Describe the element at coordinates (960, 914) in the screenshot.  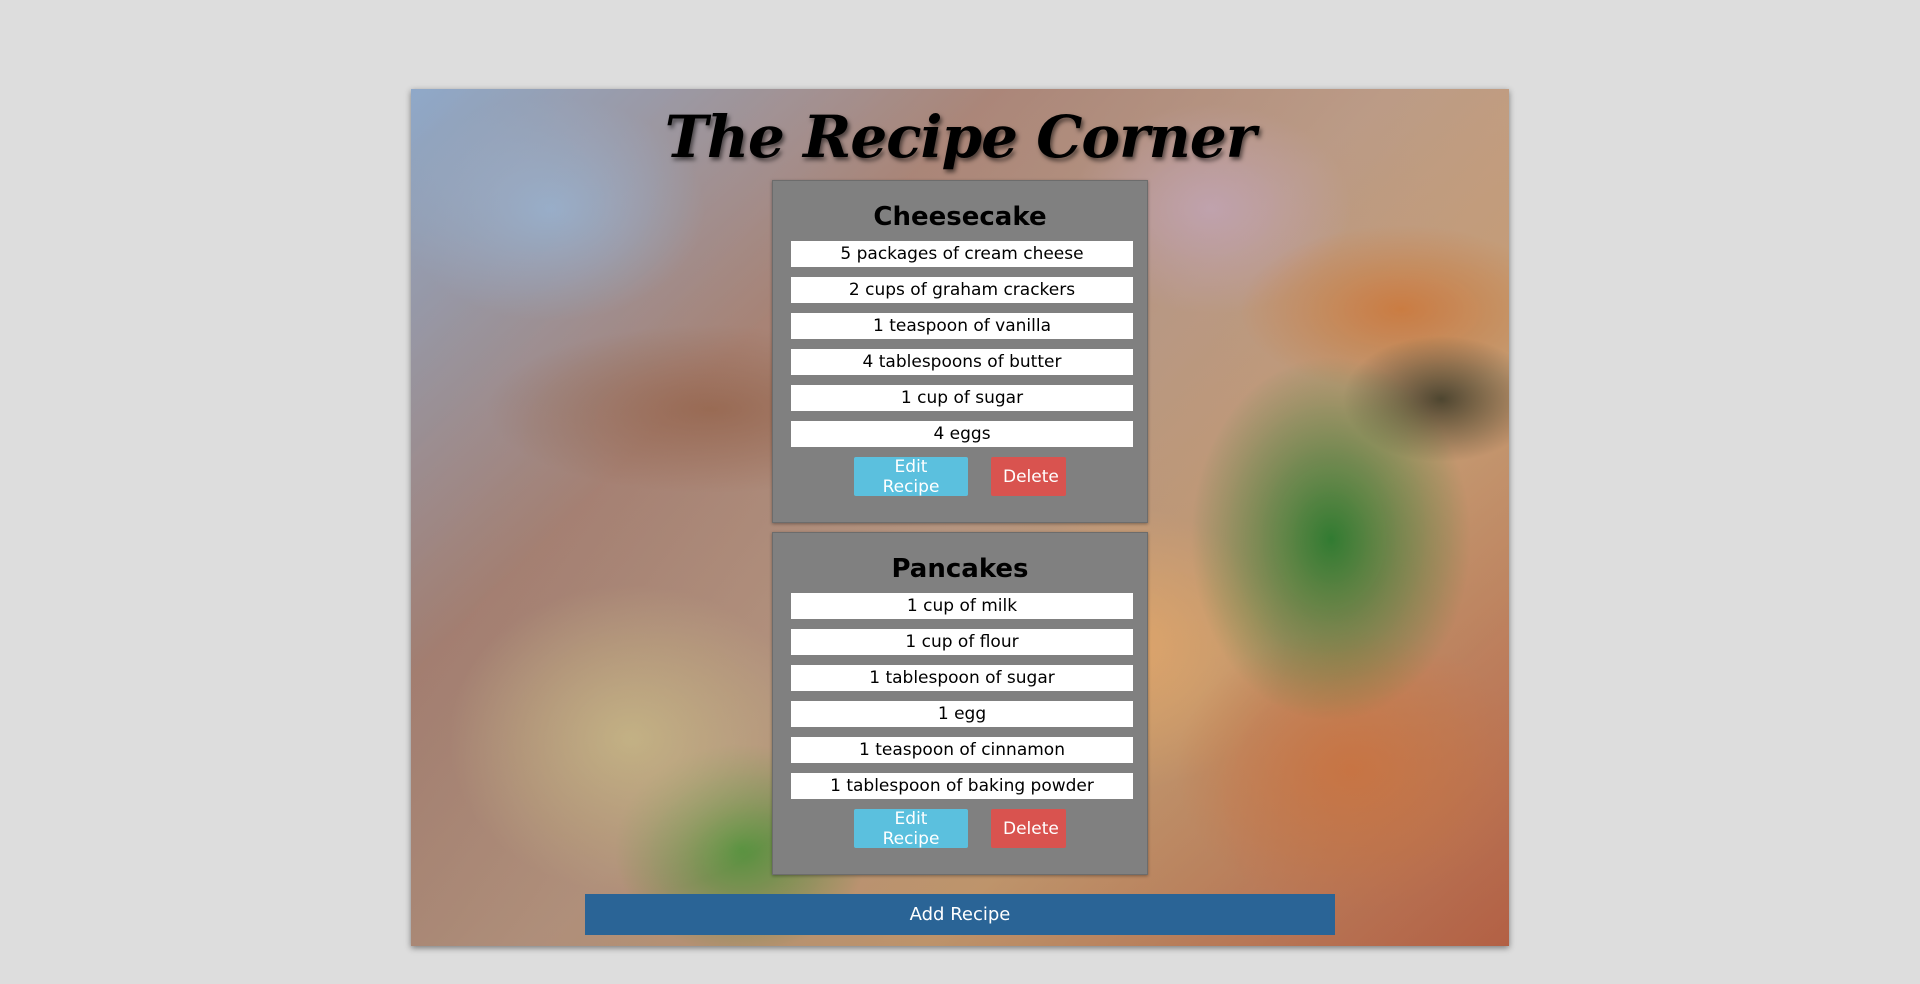
I see `add-recipe-button: Add Recipe` at that location.